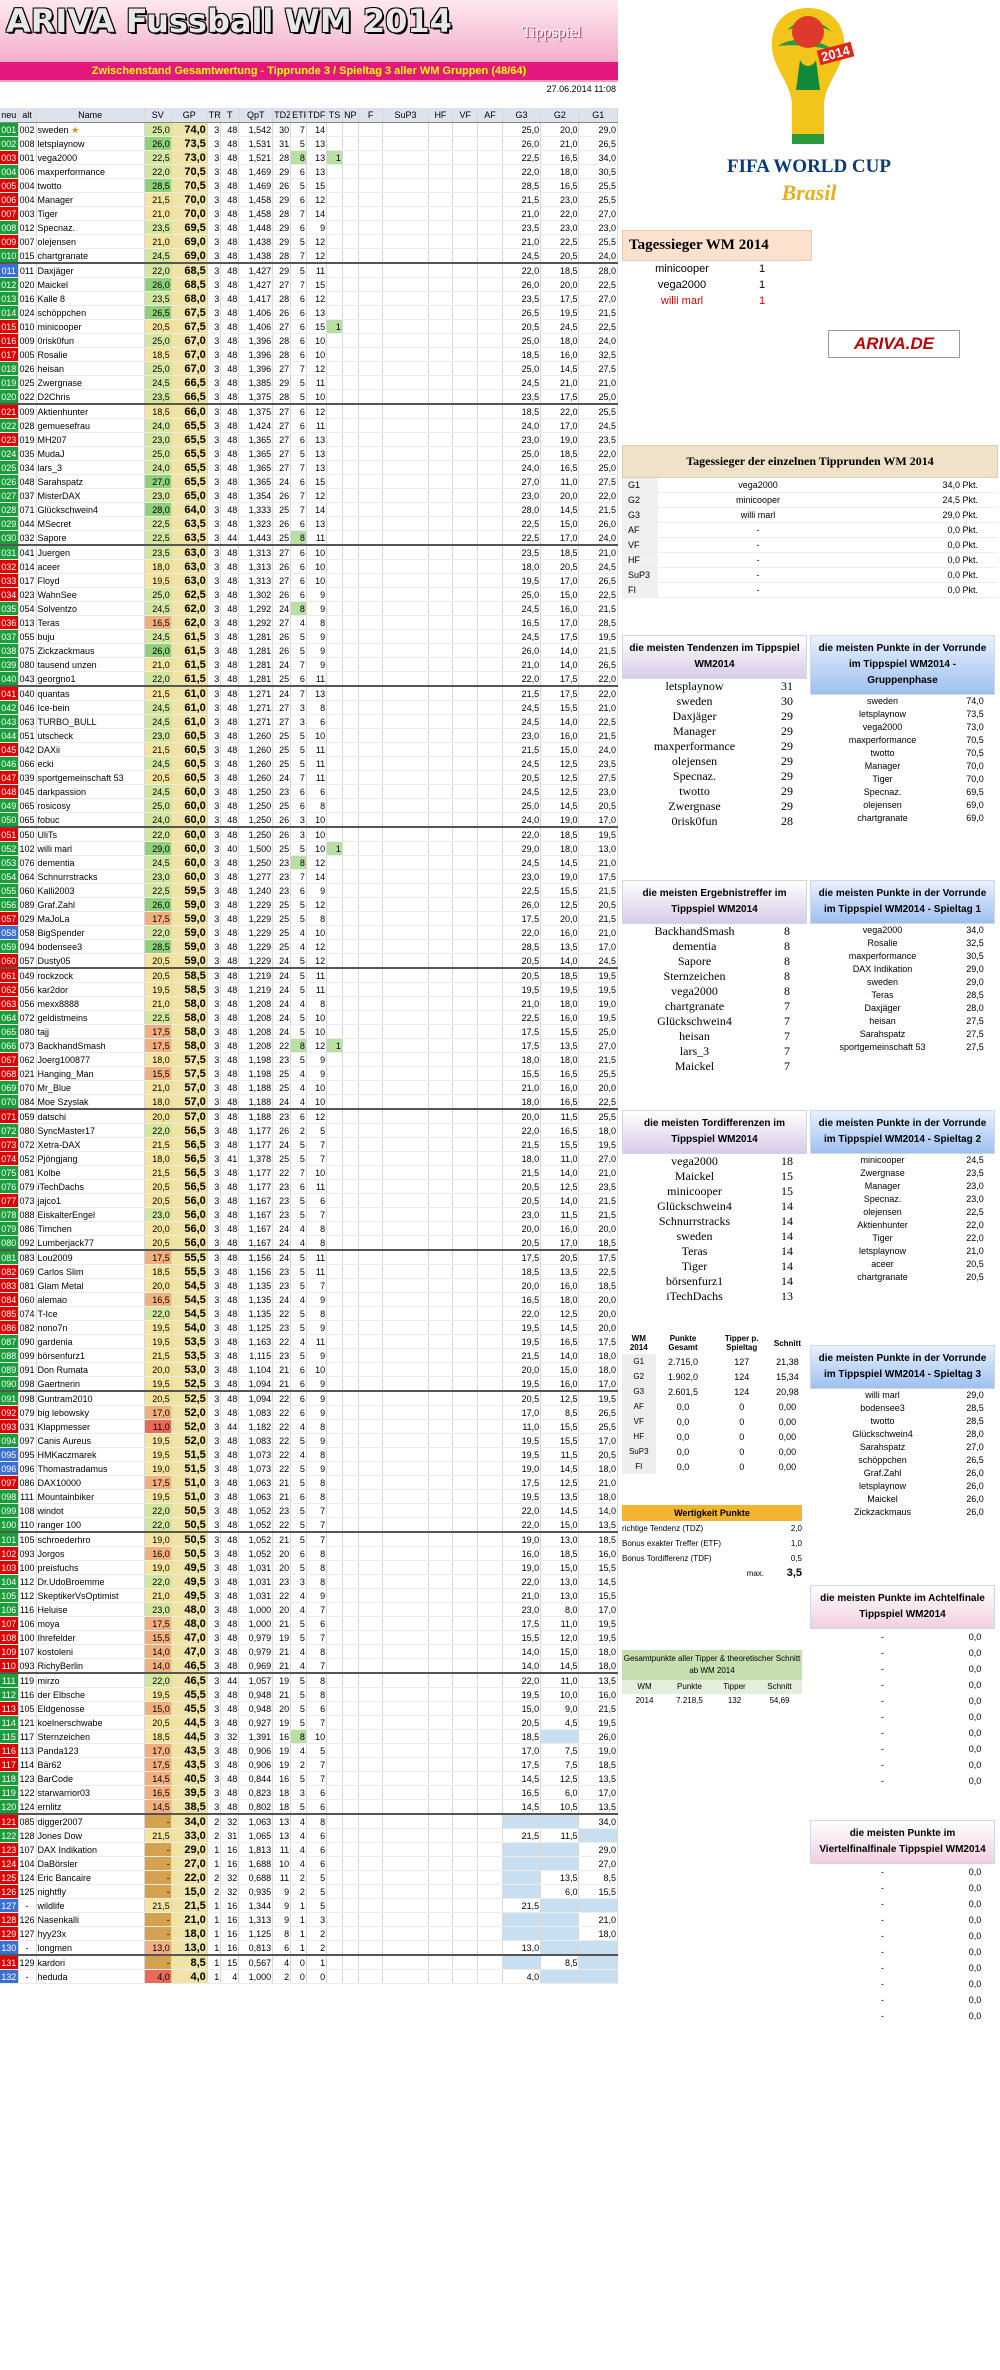 The image size is (1000, 2370). I want to click on cell-g2: 16,0, so click(560, 1087).